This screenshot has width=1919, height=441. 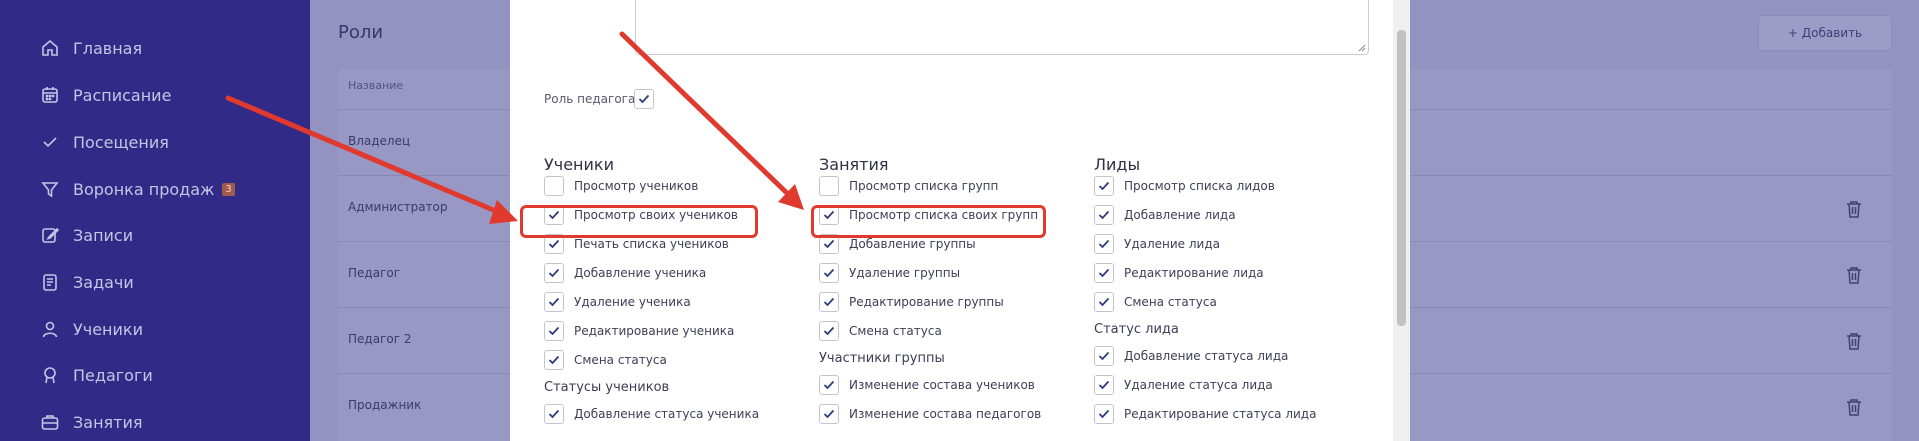 What do you see at coordinates (1198, 385) in the screenshot?
I see `permission-label: Удаление статуса лида` at bounding box center [1198, 385].